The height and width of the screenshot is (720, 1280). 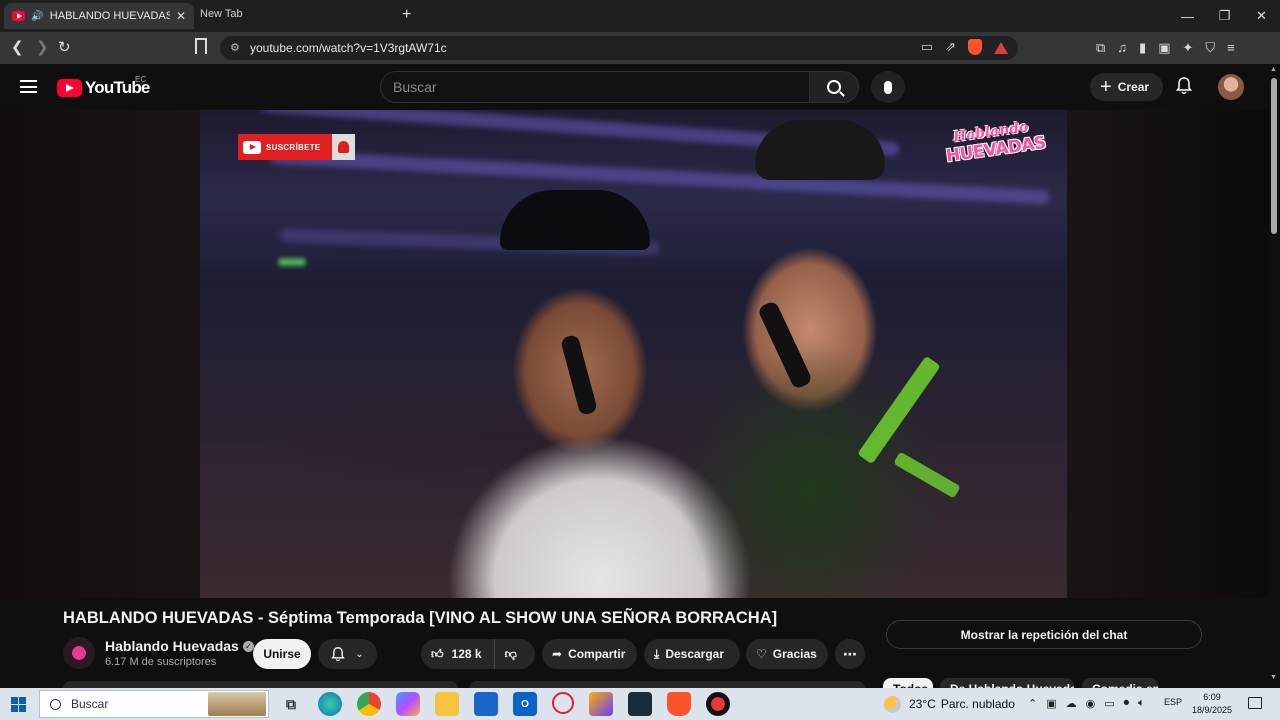 What do you see at coordinates (406, 15) in the screenshot?
I see `plus-icon: +` at bounding box center [406, 15].